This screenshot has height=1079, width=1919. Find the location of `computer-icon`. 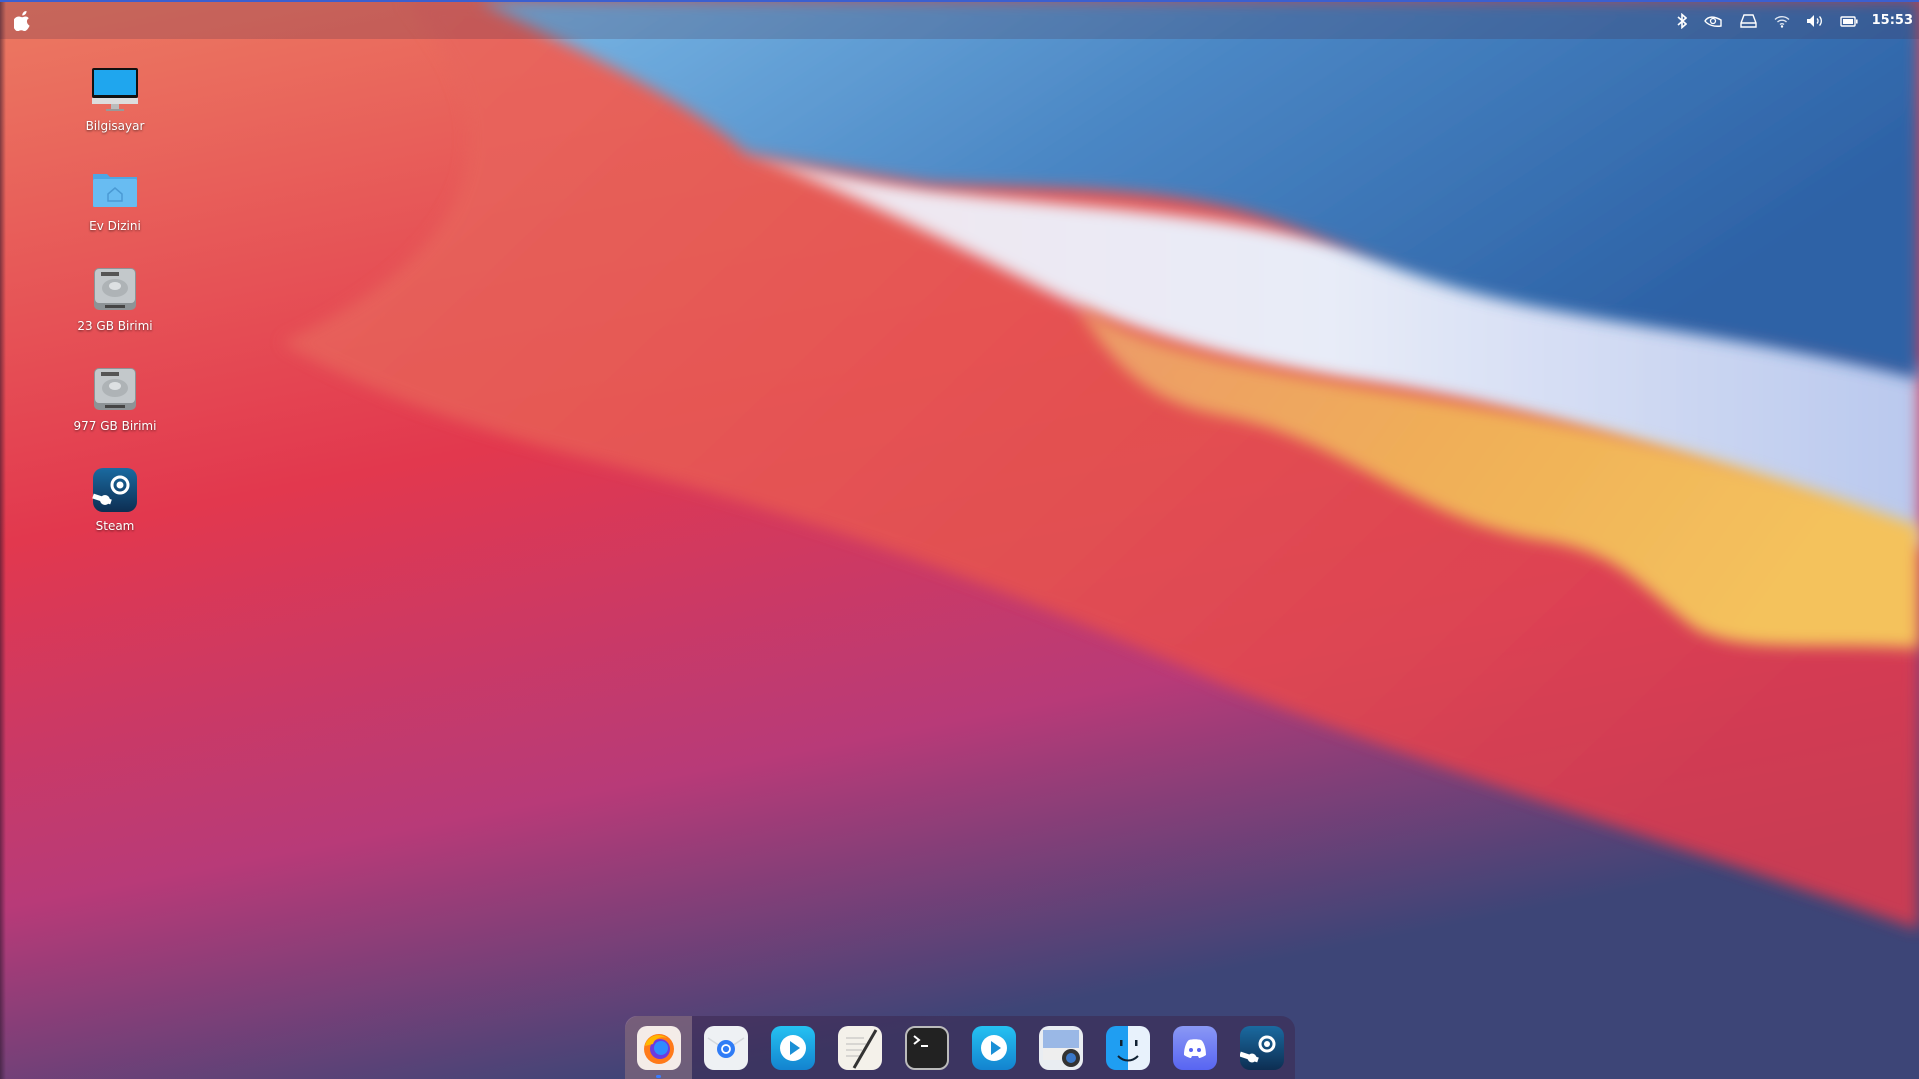

computer-icon is located at coordinates (115, 90).